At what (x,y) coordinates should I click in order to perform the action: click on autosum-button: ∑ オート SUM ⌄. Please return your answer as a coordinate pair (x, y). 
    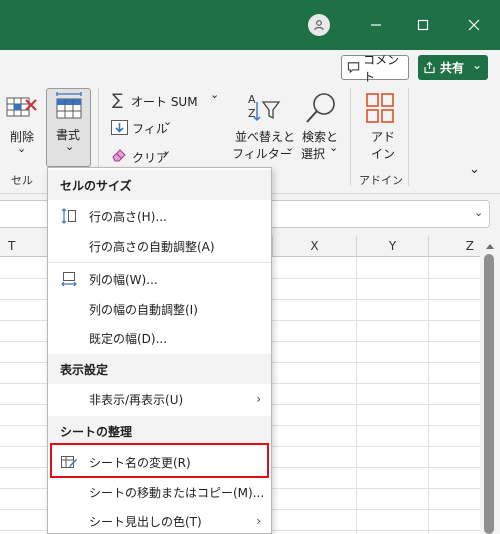
    Looking at the image, I should click on (167, 99).